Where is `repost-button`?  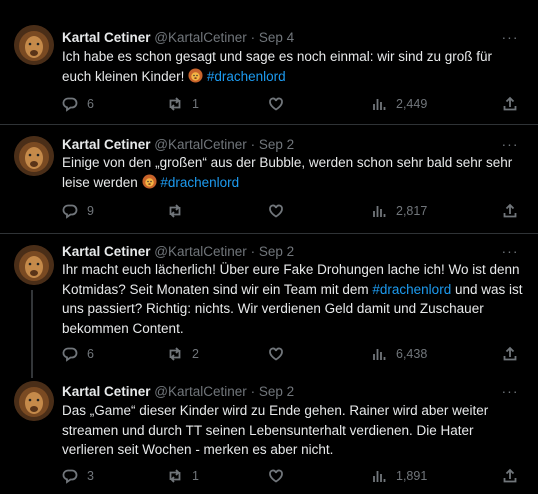
repost-button is located at coordinates (179, 211).